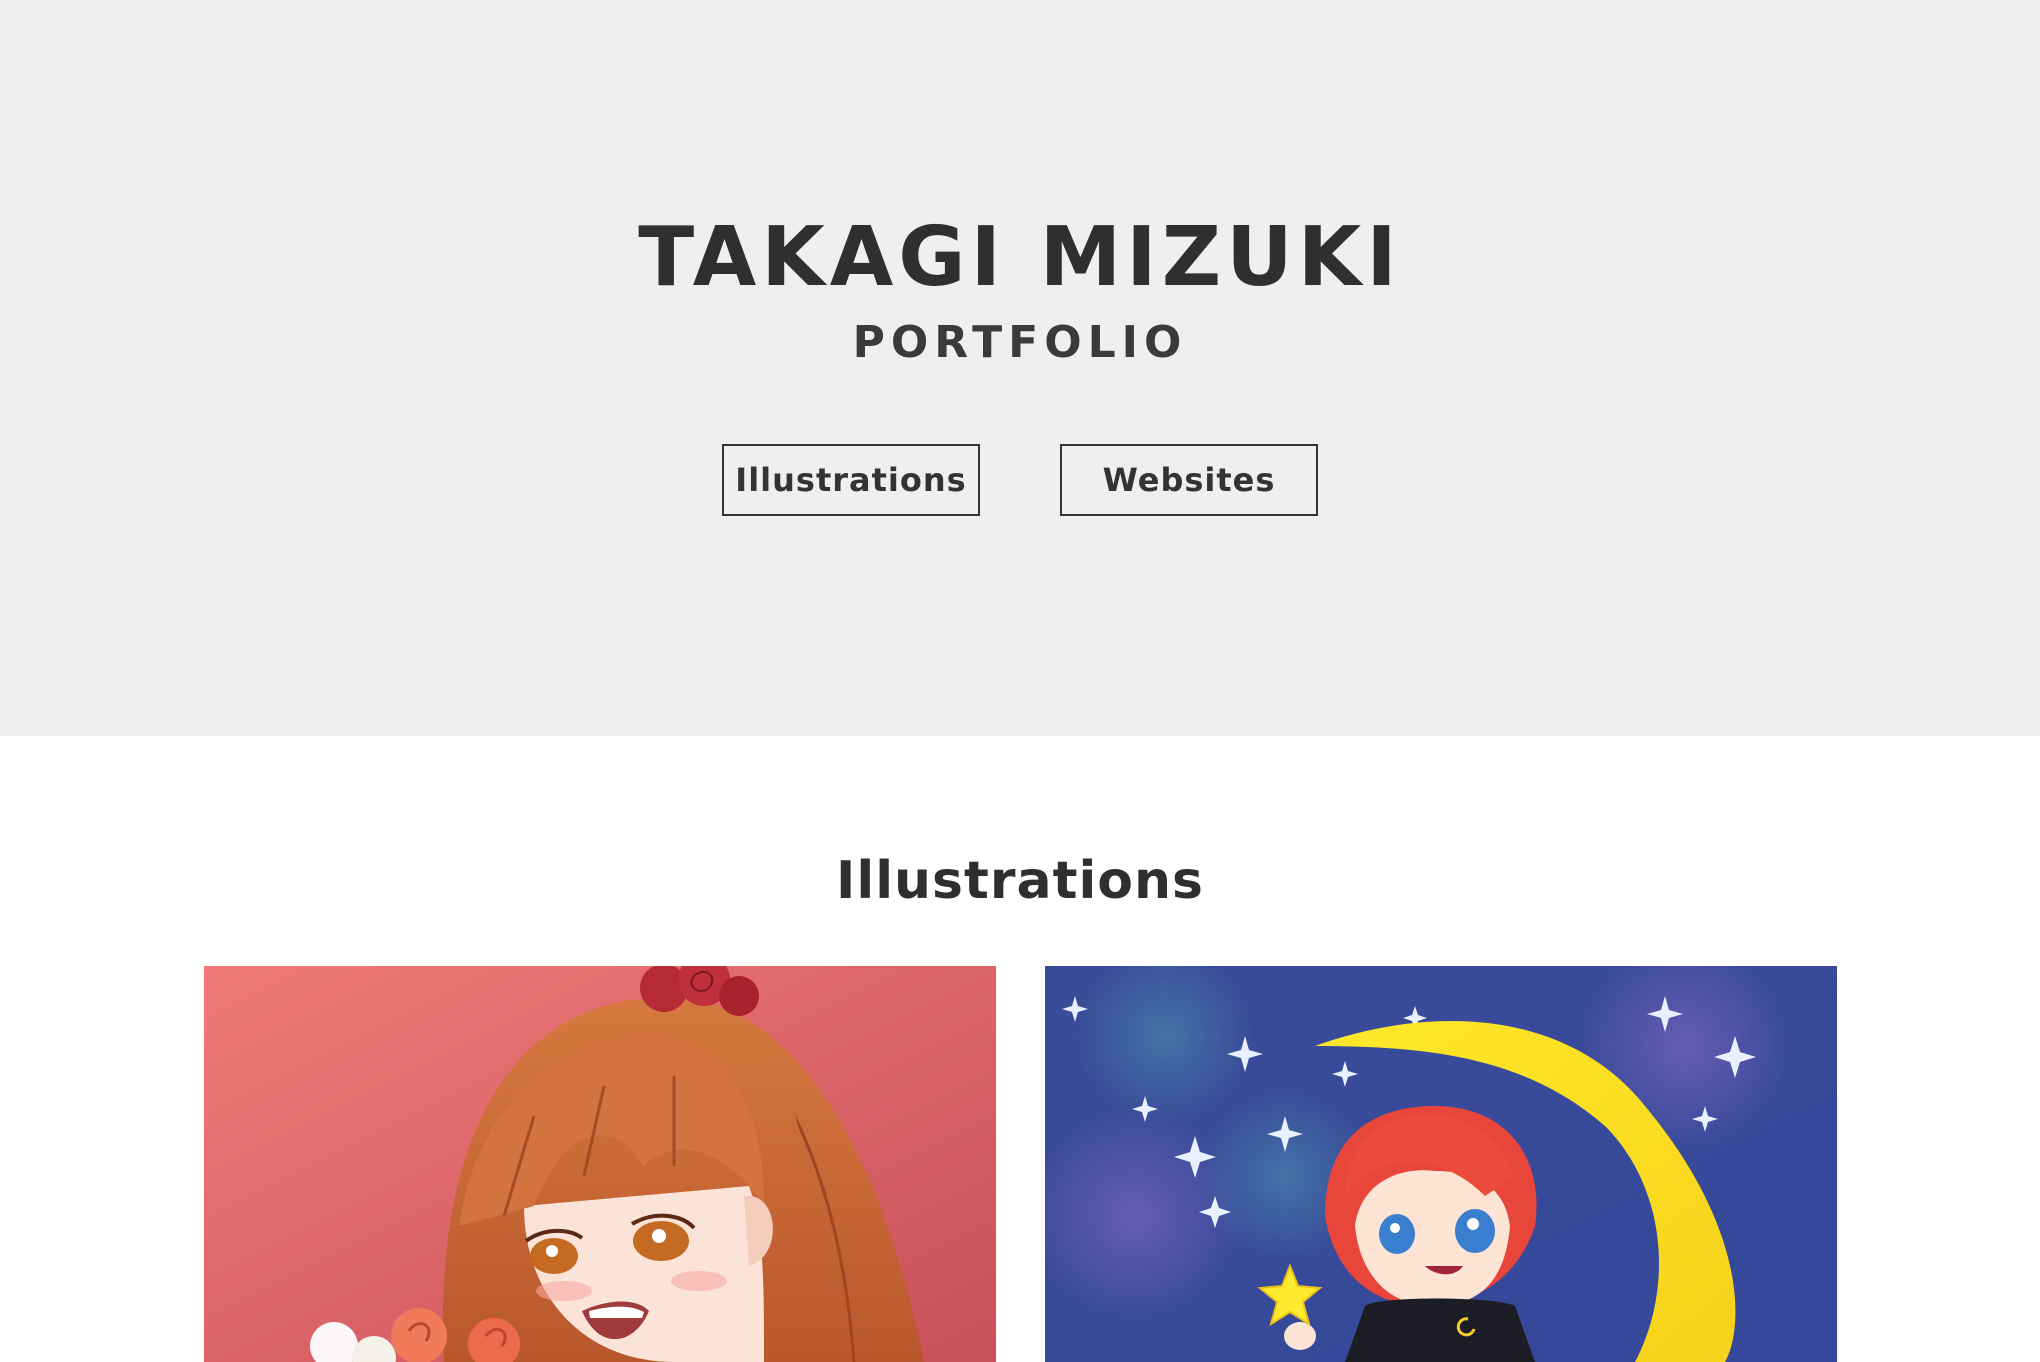 The image size is (2040, 1362). What do you see at coordinates (851, 480) in the screenshot?
I see `illustrations-button: Illustrations` at bounding box center [851, 480].